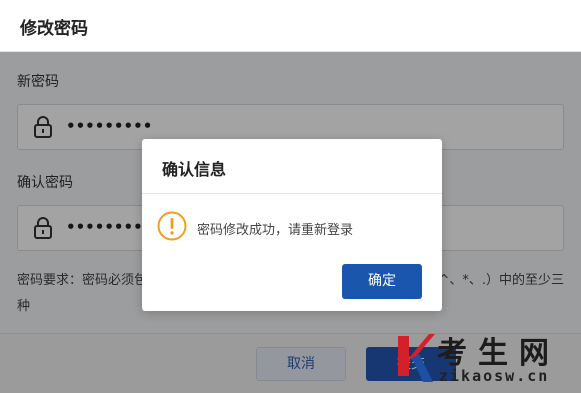 Image resolution: width=581 pixels, height=393 pixels. Describe the element at coordinates (194, 169) in the screenshot. I see `dialog-title: 确认信息` at that location.